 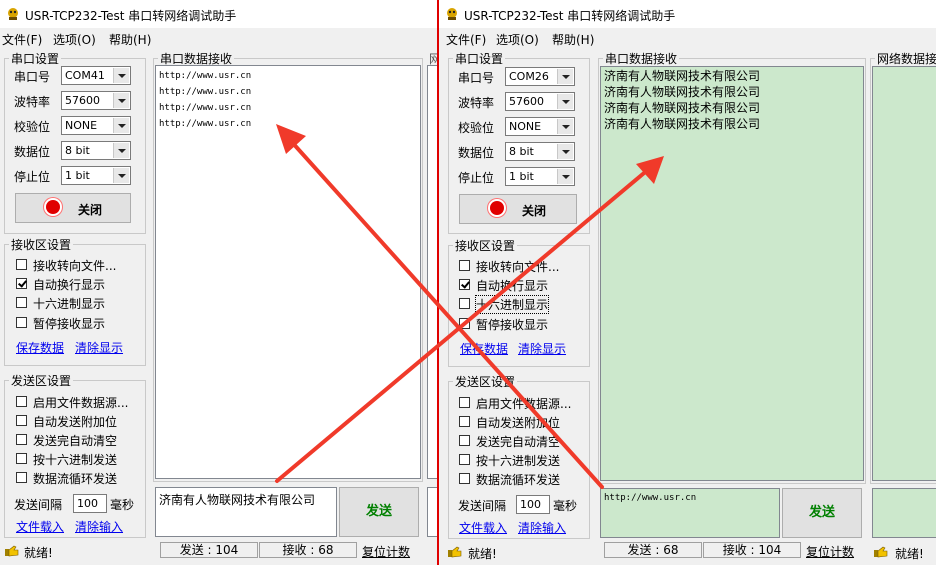 What do you see at coordinates (432, 512) in the screenshot?
I see `net-send-area-edge` at bounding box center [432, 512].